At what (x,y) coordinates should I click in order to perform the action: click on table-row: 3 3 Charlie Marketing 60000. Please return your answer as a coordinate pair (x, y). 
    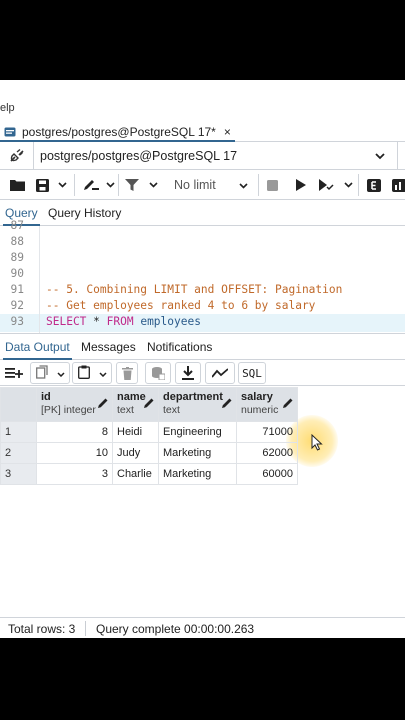
    Looking at the image, I should click on (149, 474).